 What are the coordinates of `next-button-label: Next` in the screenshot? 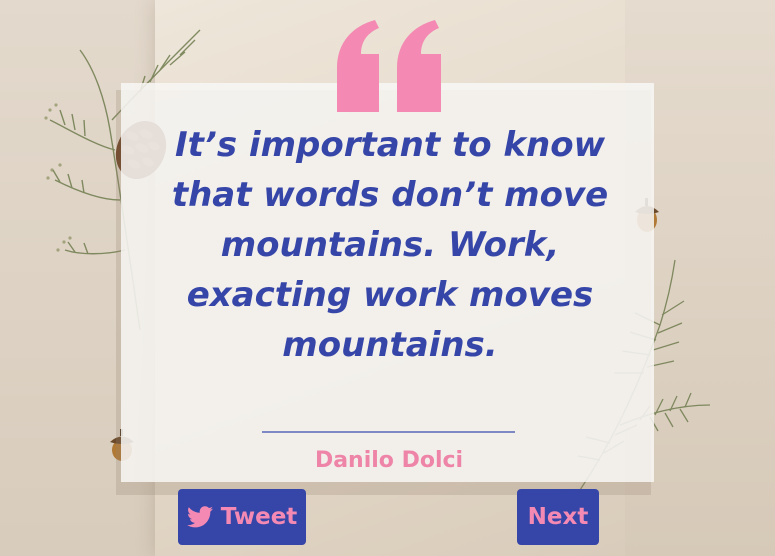 It's located at (558, 517).